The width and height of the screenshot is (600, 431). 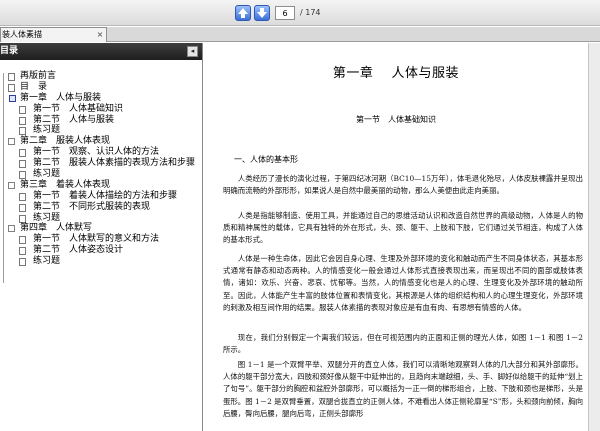 What do you see at coordinates (114, 163) in the screenshot?
I see `outline-item-label: 第二节 服装人体素描的表现方法和步骤` at bounding box center [114, 163].